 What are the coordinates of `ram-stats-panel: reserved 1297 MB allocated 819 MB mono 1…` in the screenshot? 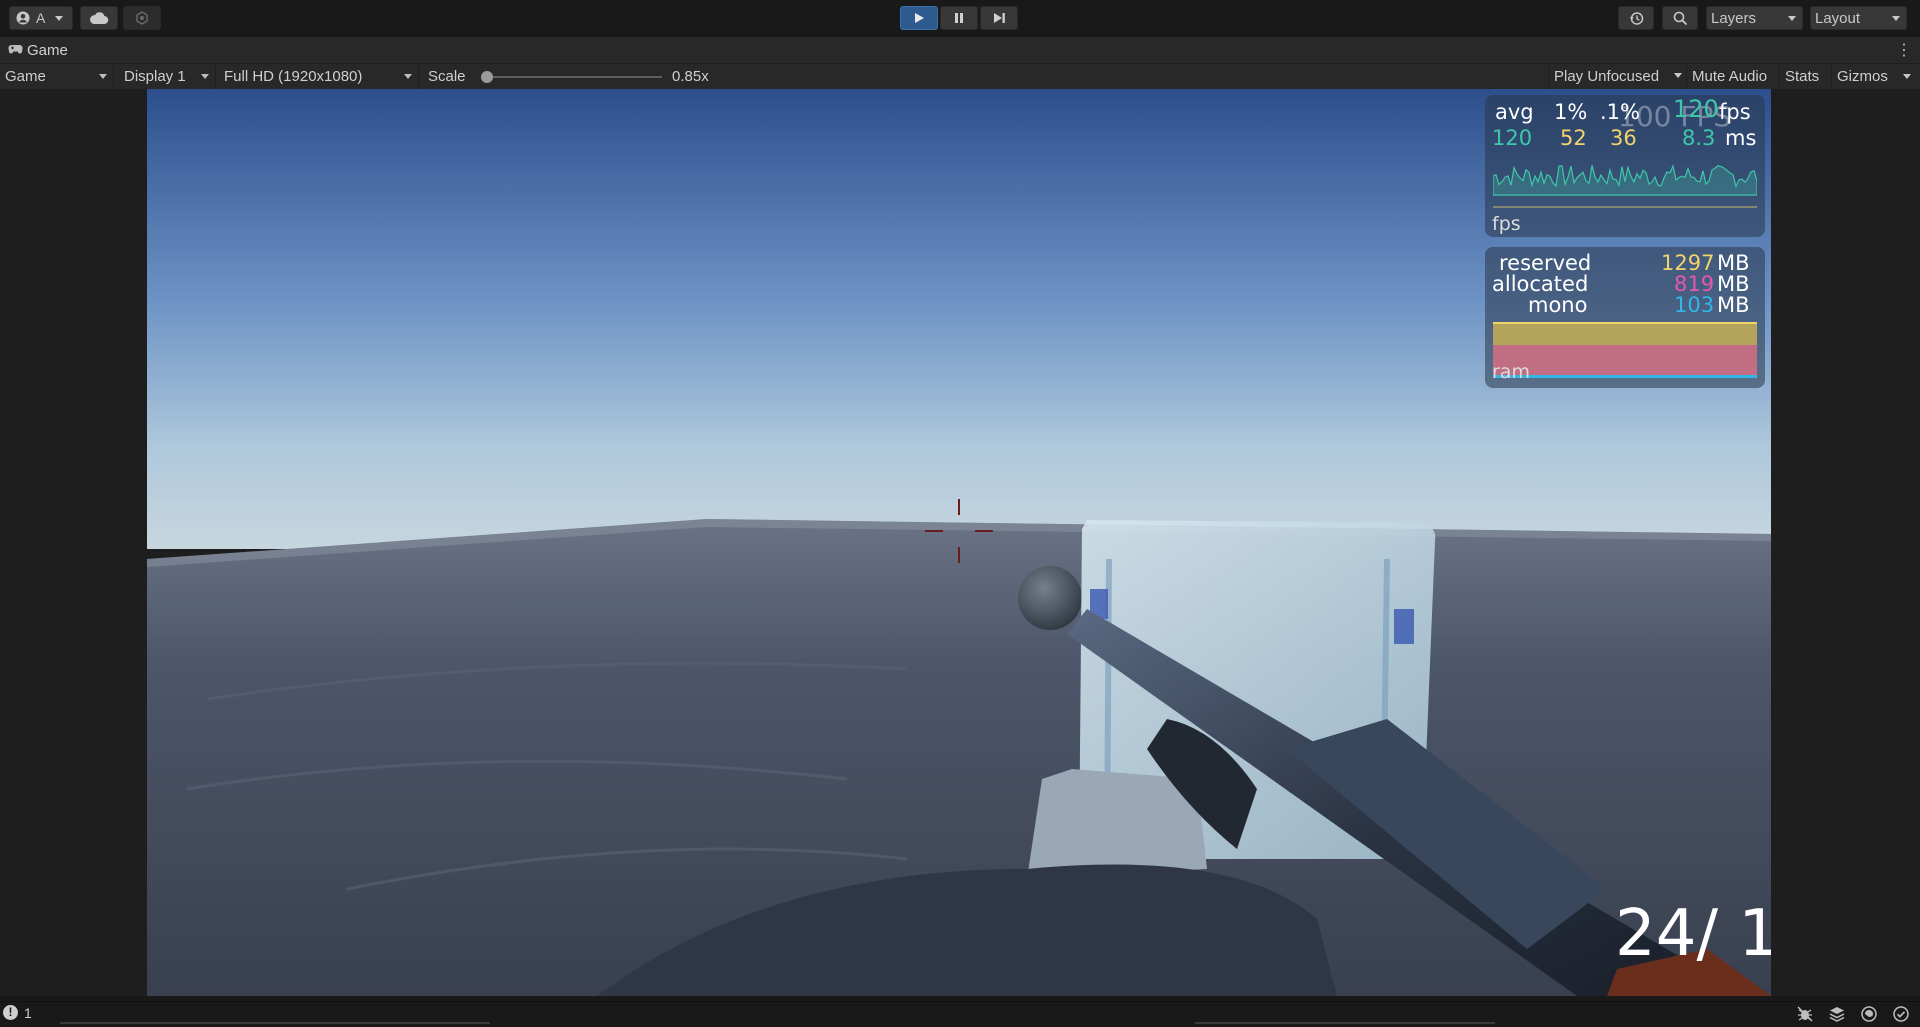 It's located at (1625, 317).